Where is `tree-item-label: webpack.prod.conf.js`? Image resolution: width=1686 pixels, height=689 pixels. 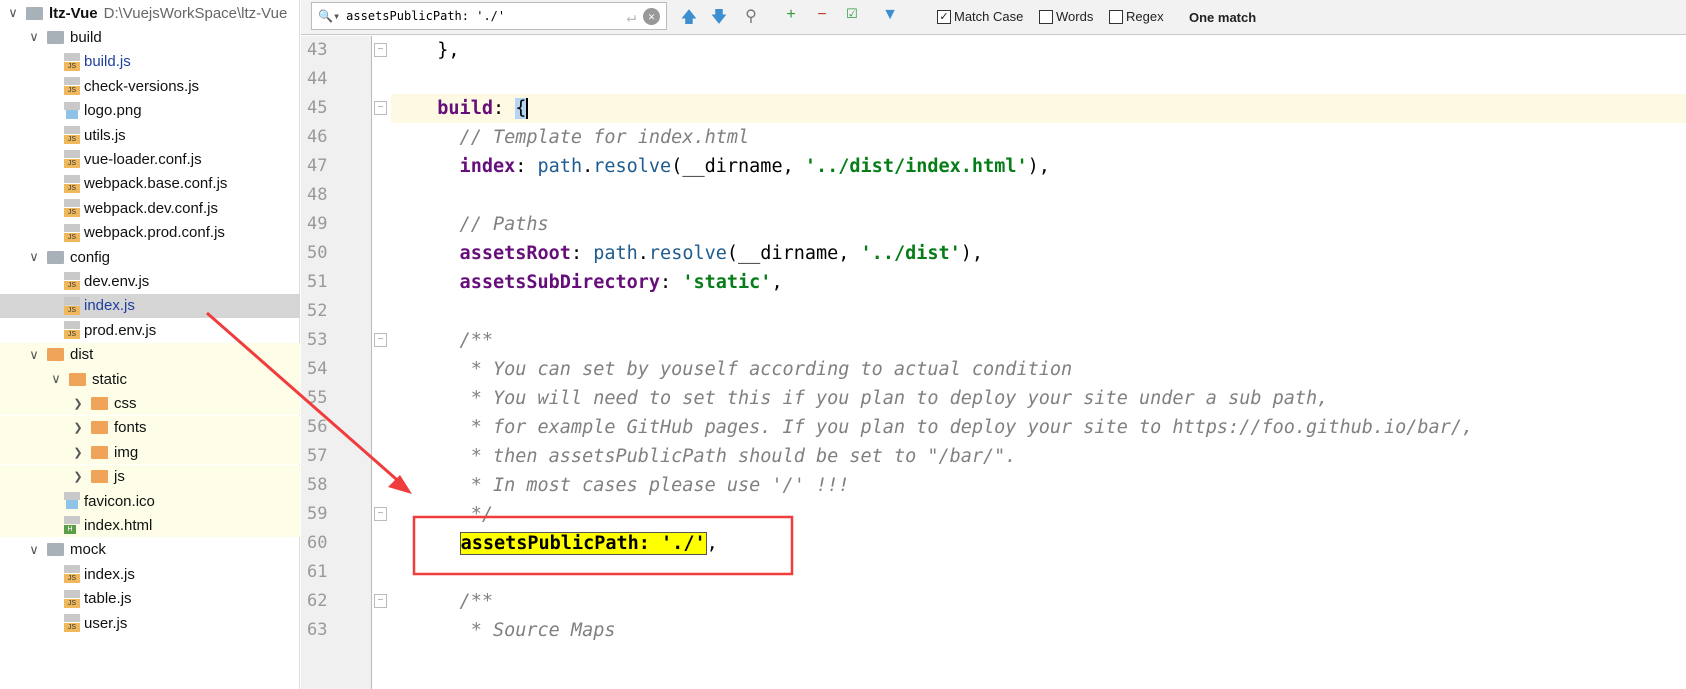 tree-item-label: webpack.prod.conf.js is located at coordinates (154, 233).